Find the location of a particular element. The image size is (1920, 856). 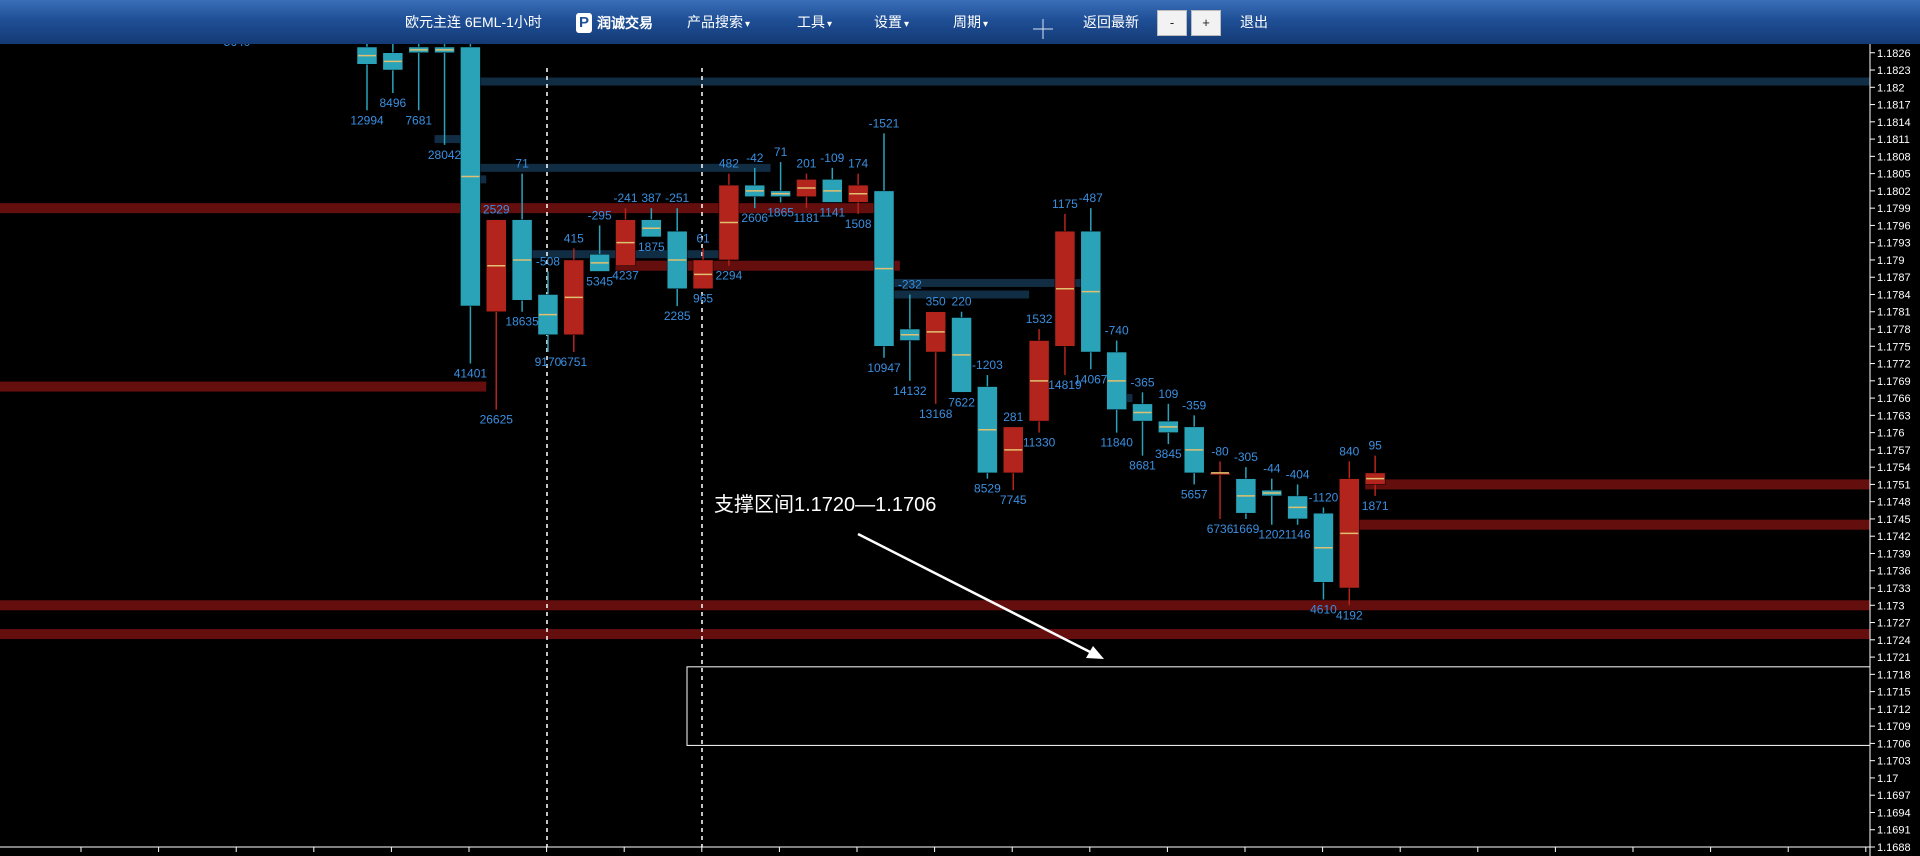

session-divider-layer is located at coordinates (624, 457).